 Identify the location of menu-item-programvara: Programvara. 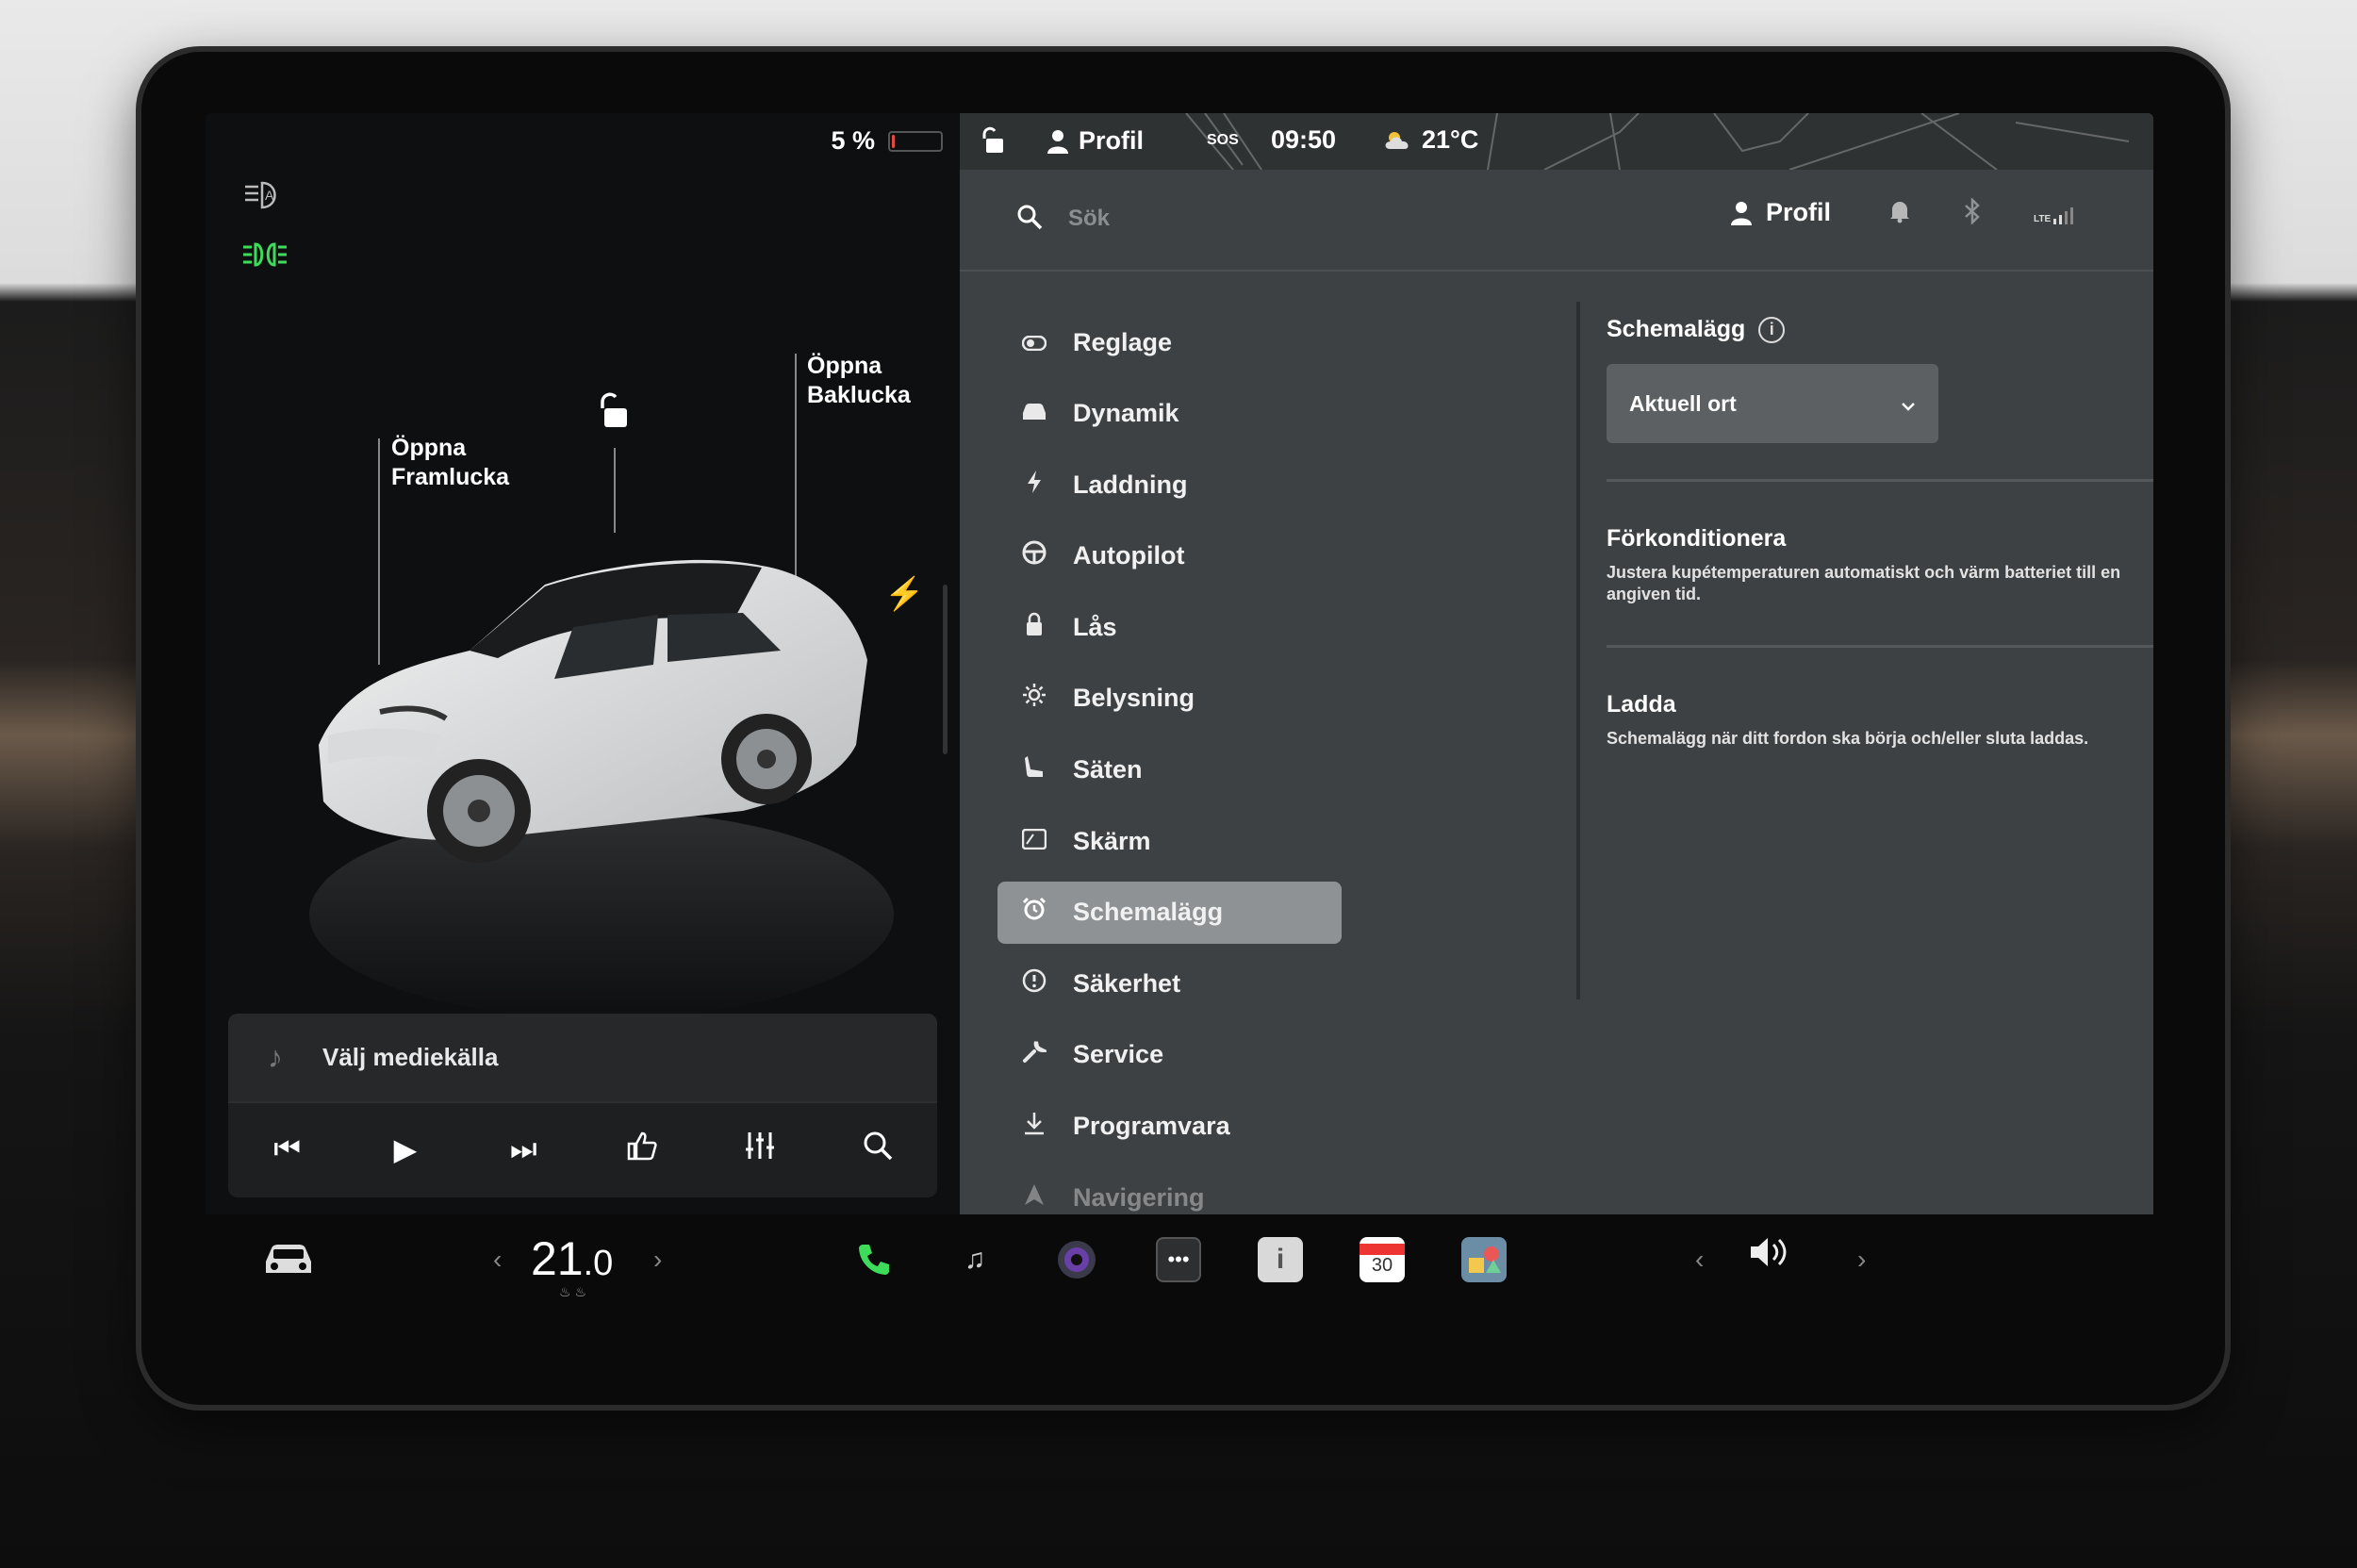
(1169, 1127).